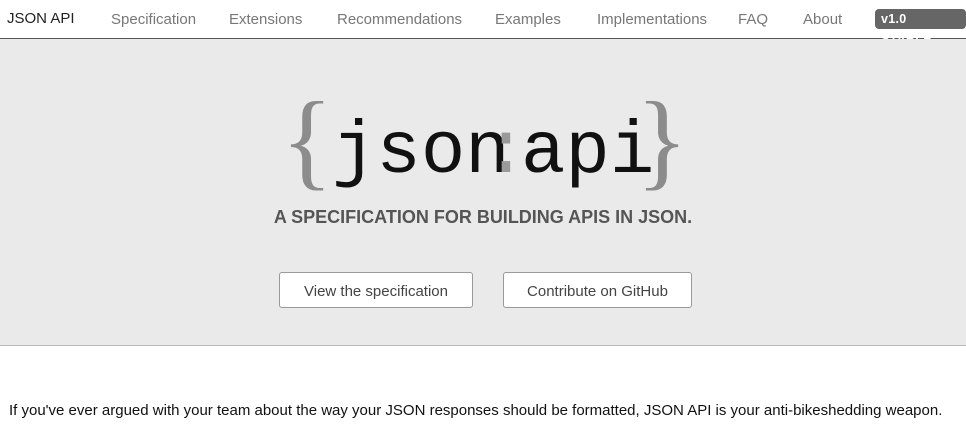 The height and width of the screenshot is (434, 966). What do you see at coordinates (265, 19) in the screenshot?
I see `nav-link-extensions: Extensions` at bounding box center [265, 19].